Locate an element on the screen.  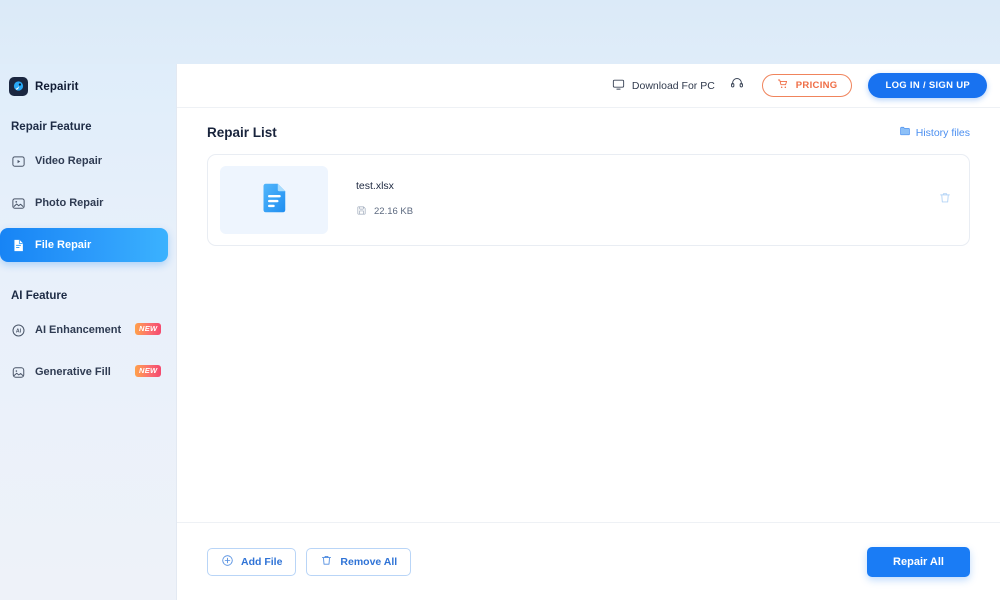
repair-all-label: Repair All is located at coordinates (918, 561).